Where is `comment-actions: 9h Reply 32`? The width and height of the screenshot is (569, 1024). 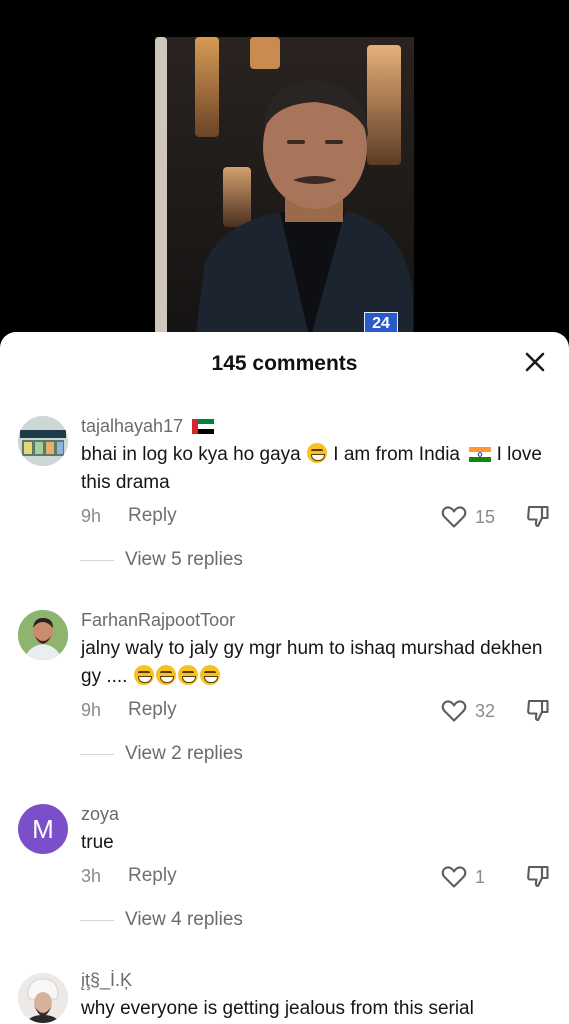
comment-actions: 9h Reply 32 is located at coordinates (316, 711).